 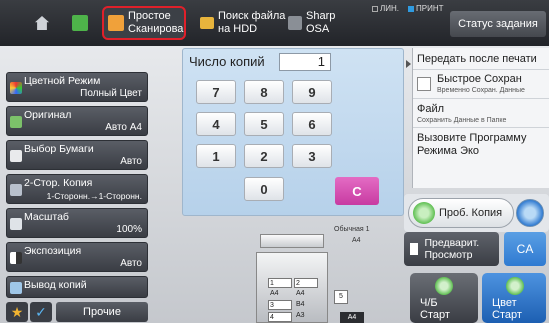 I want to click on key-3-label: 3, so click(x=312, y=156).